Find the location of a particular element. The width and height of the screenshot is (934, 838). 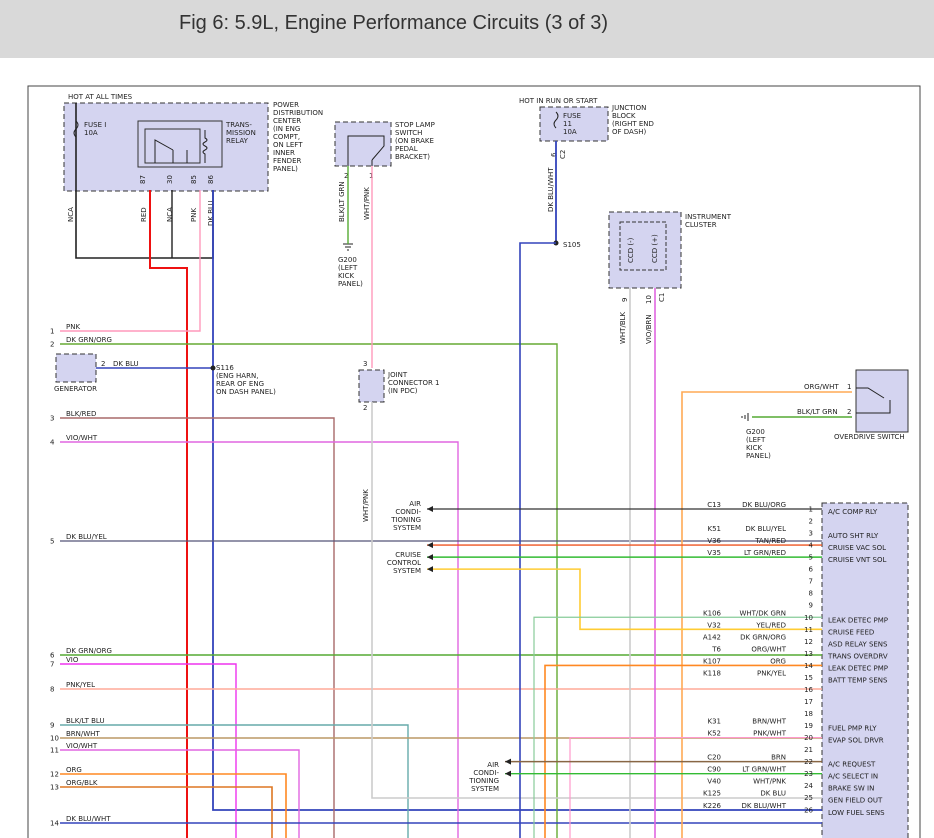

overdrive-switch-label: OVERDRIVE SWITCH is located at coordinates (869, 437).